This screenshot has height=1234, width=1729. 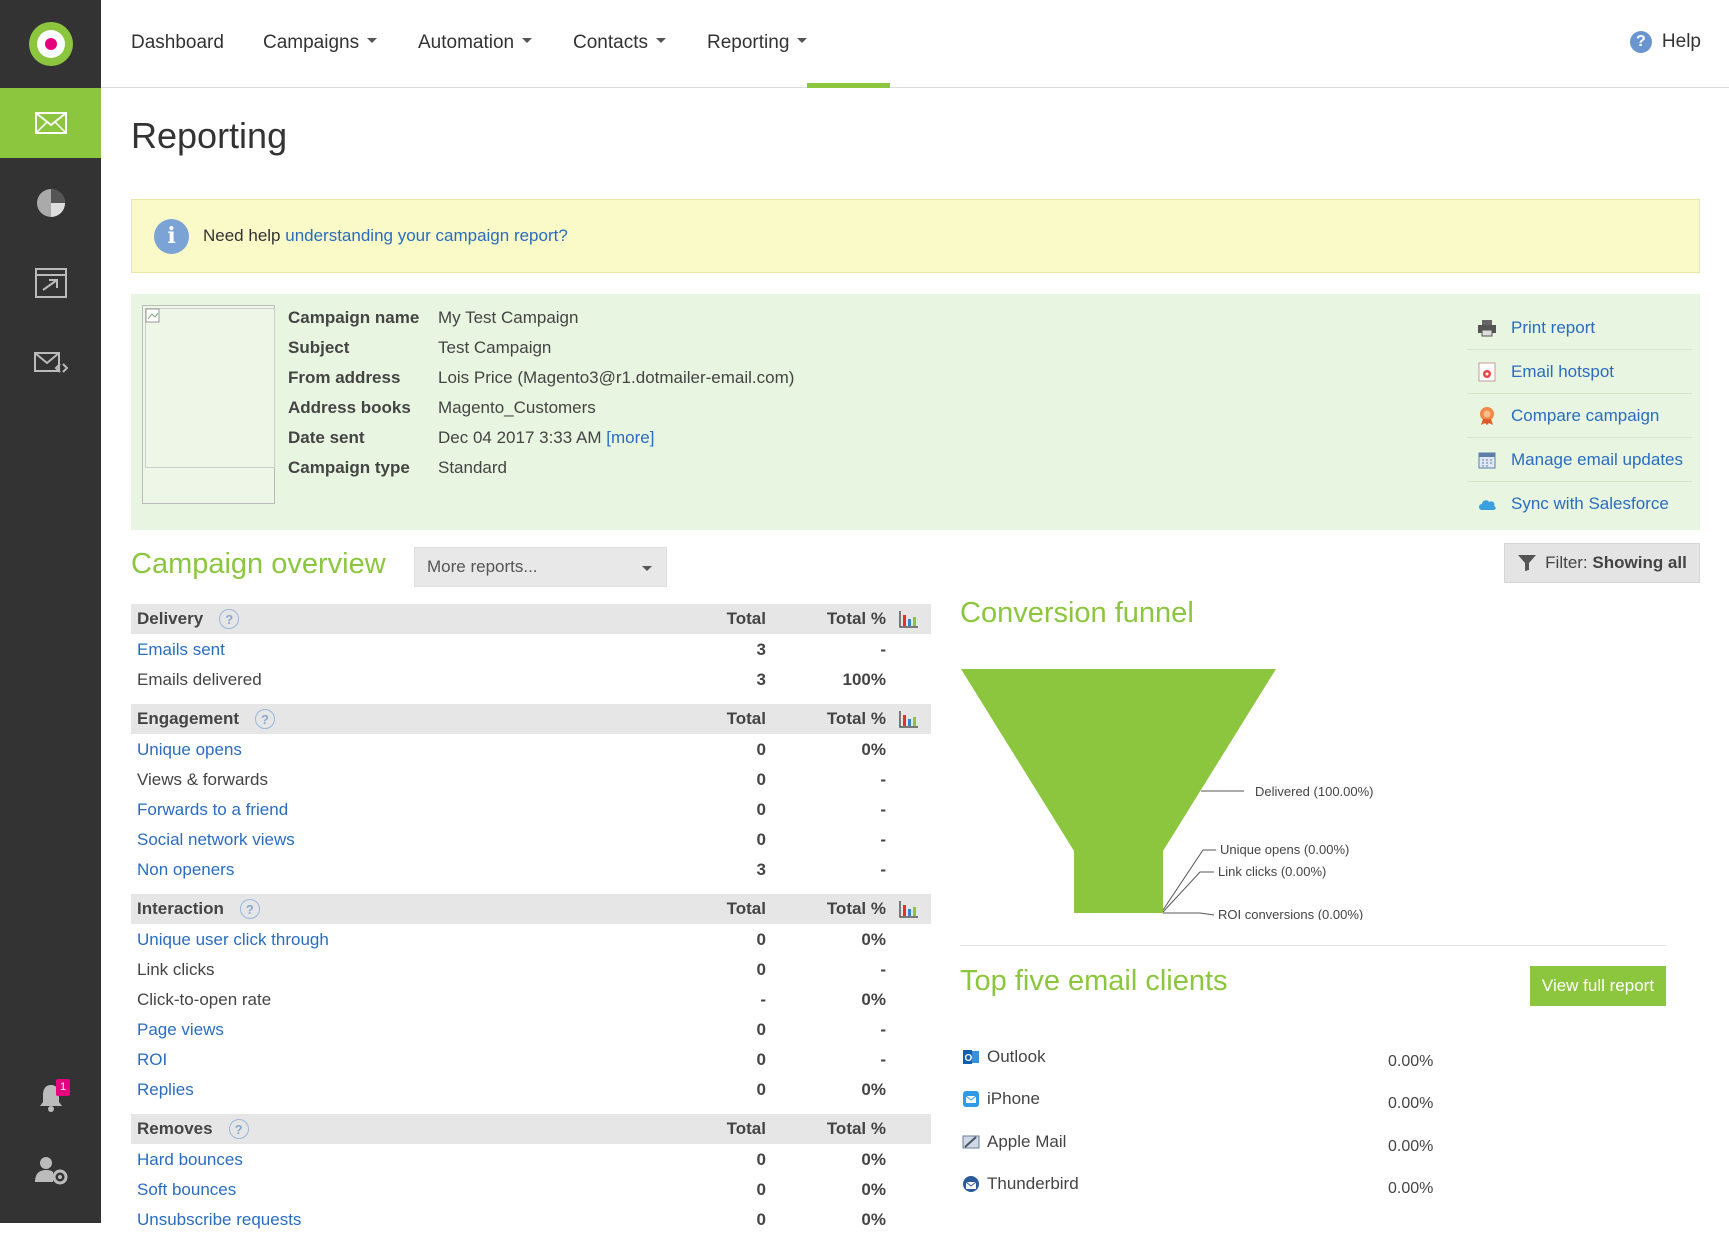 What do you see at coordinates (508, 317) in the screenshot?
I see `campaign-name-value: My Test Campaign` at bounding box center [508, 317].